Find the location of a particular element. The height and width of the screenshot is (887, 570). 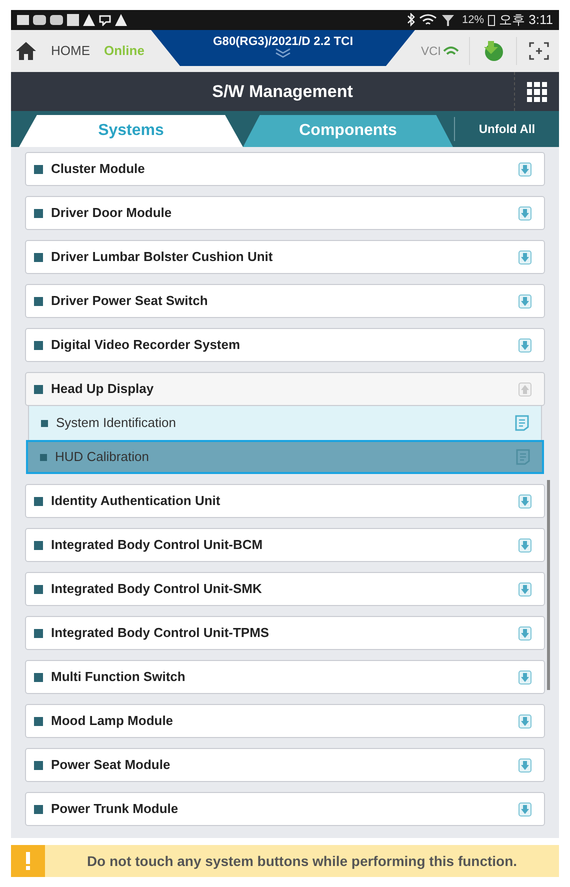

home-label: HOME is located at coordinates (70, 51).